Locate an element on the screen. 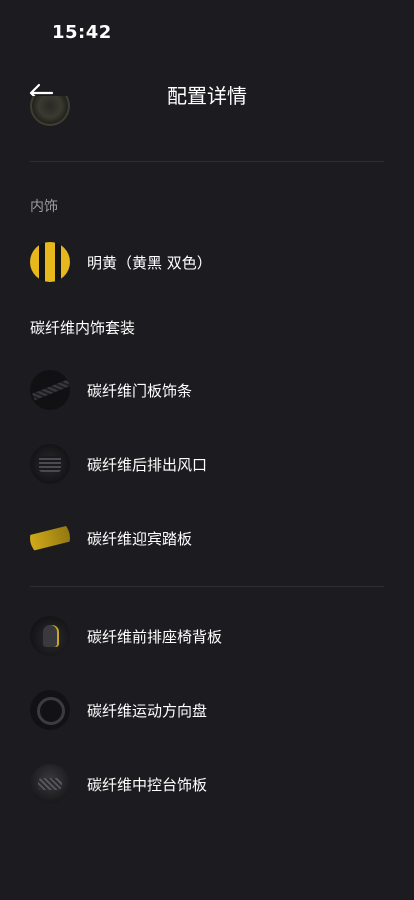 Image resolution: width=414 pixels, height=900 pixels. item-label: 碳纤维中控台饰板 is located at coordinates (147, 784).